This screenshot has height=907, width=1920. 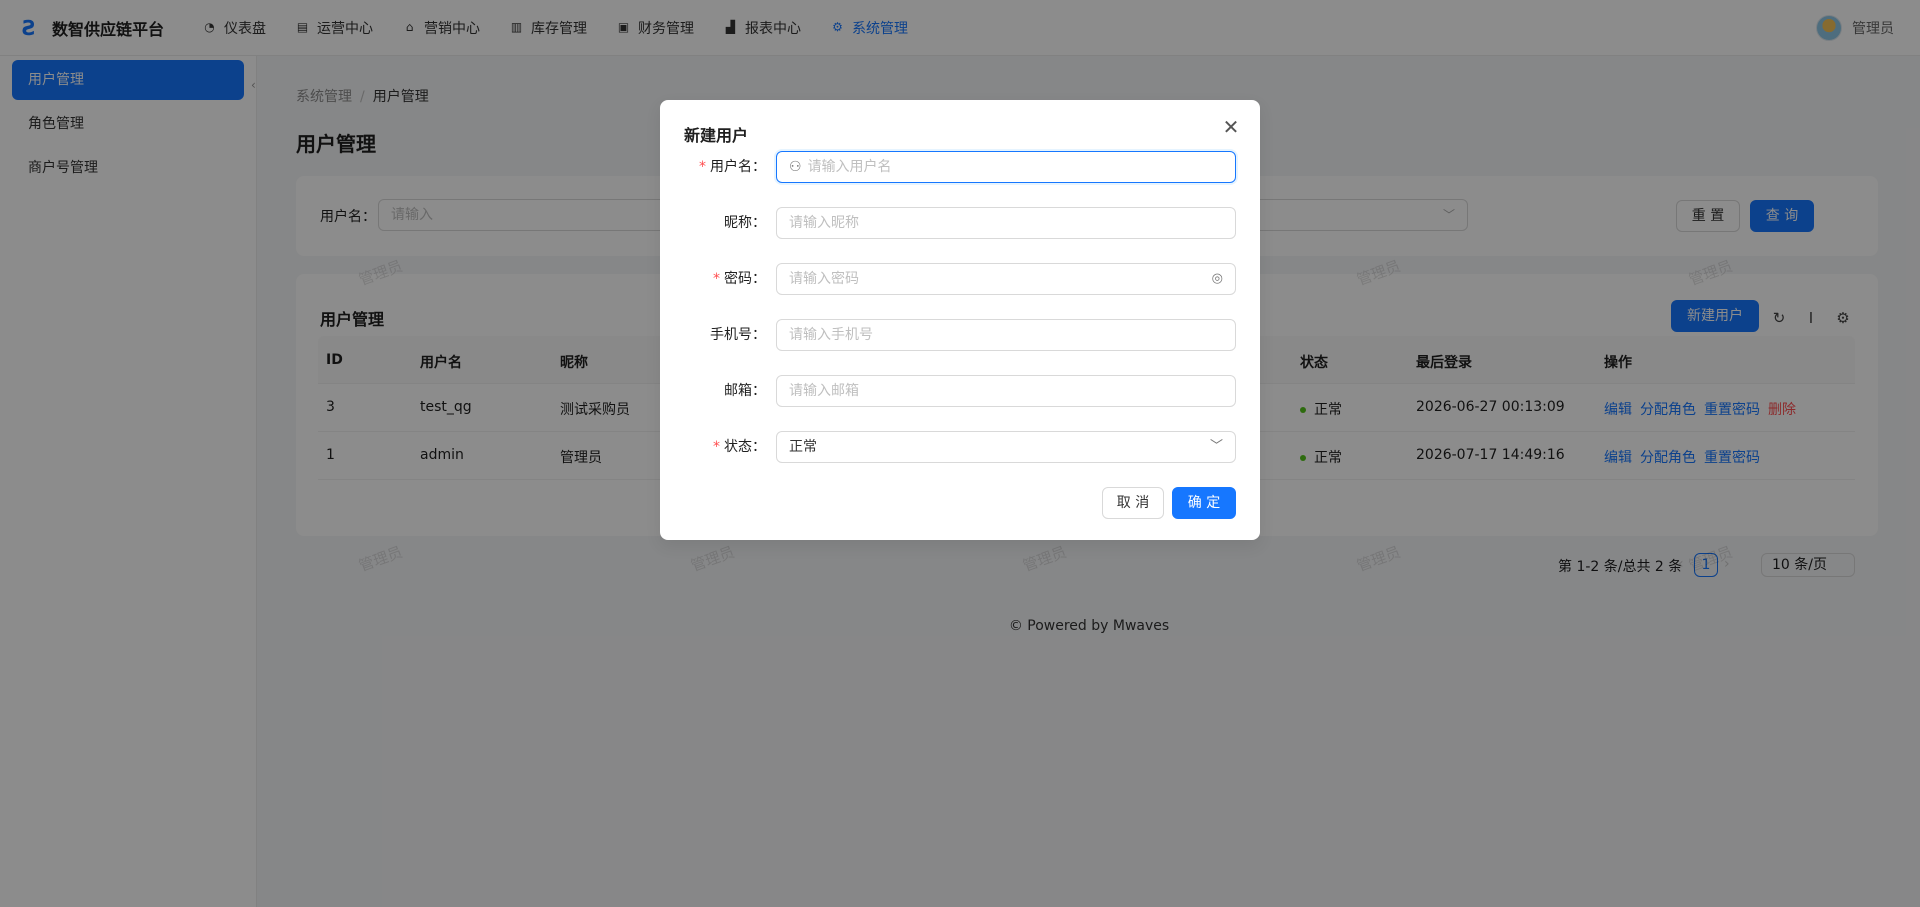 I want to click on phone-placeholder: 请输入手机号, so click(x=831, y=335).